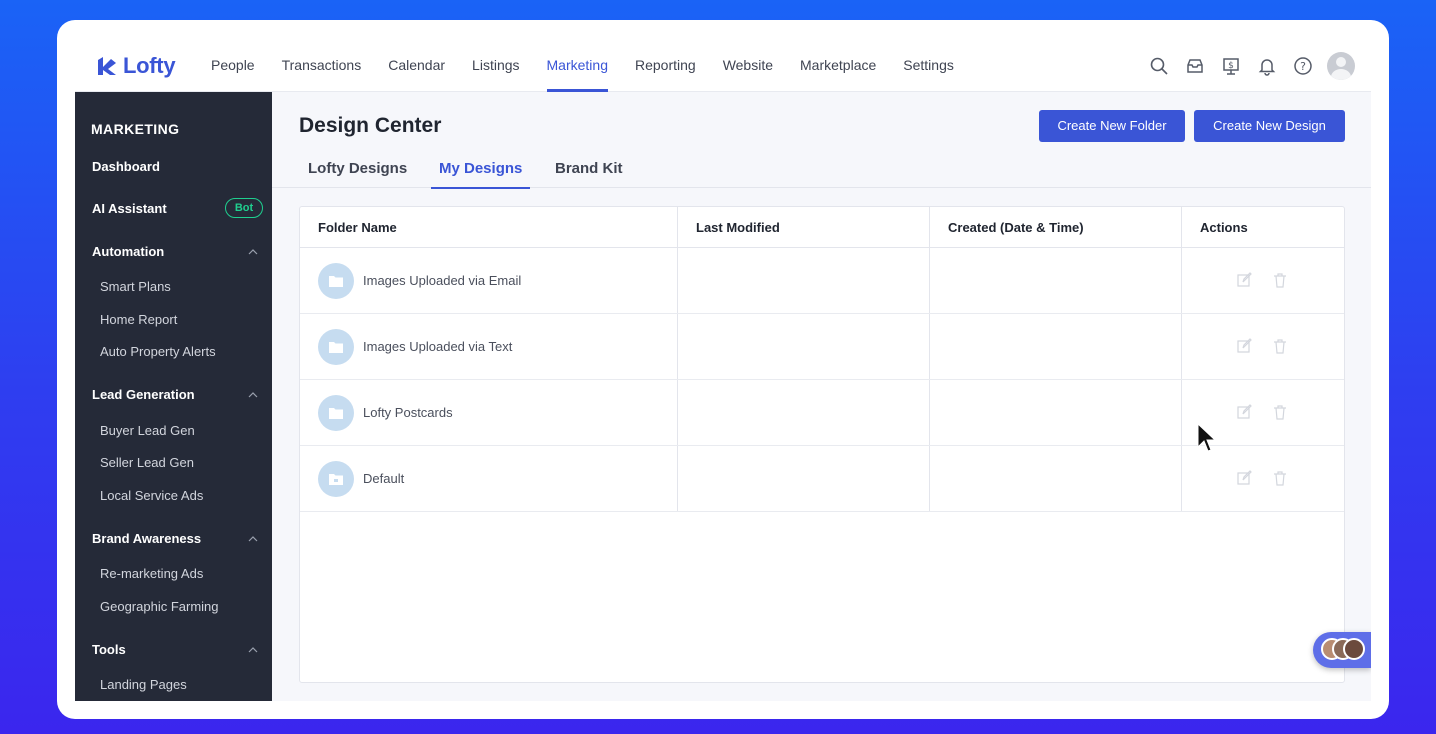 This screenshot has height=734, width=1436. Describe the element at coordinates (1207, 437) in the screenshot. I see `mouse-cursor-icon` at that location.